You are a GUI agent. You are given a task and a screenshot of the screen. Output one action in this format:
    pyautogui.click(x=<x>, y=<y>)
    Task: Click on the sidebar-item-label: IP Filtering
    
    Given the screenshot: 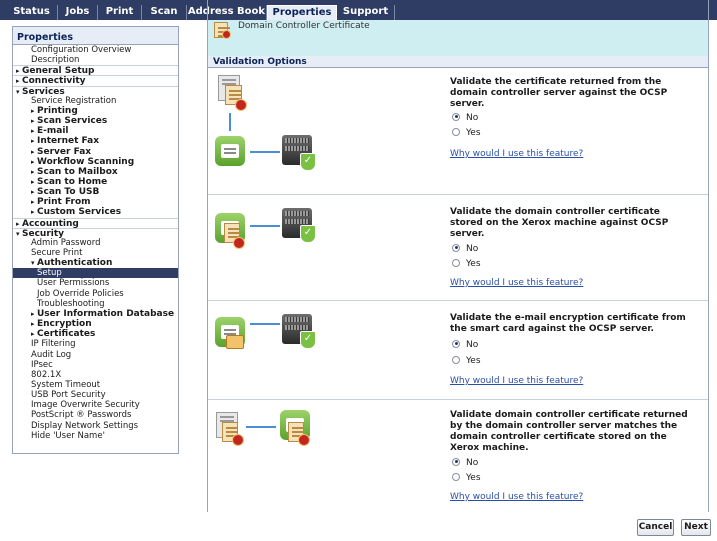 What is the action you would take?
    pyautogui.click(x=53, y=344)
    